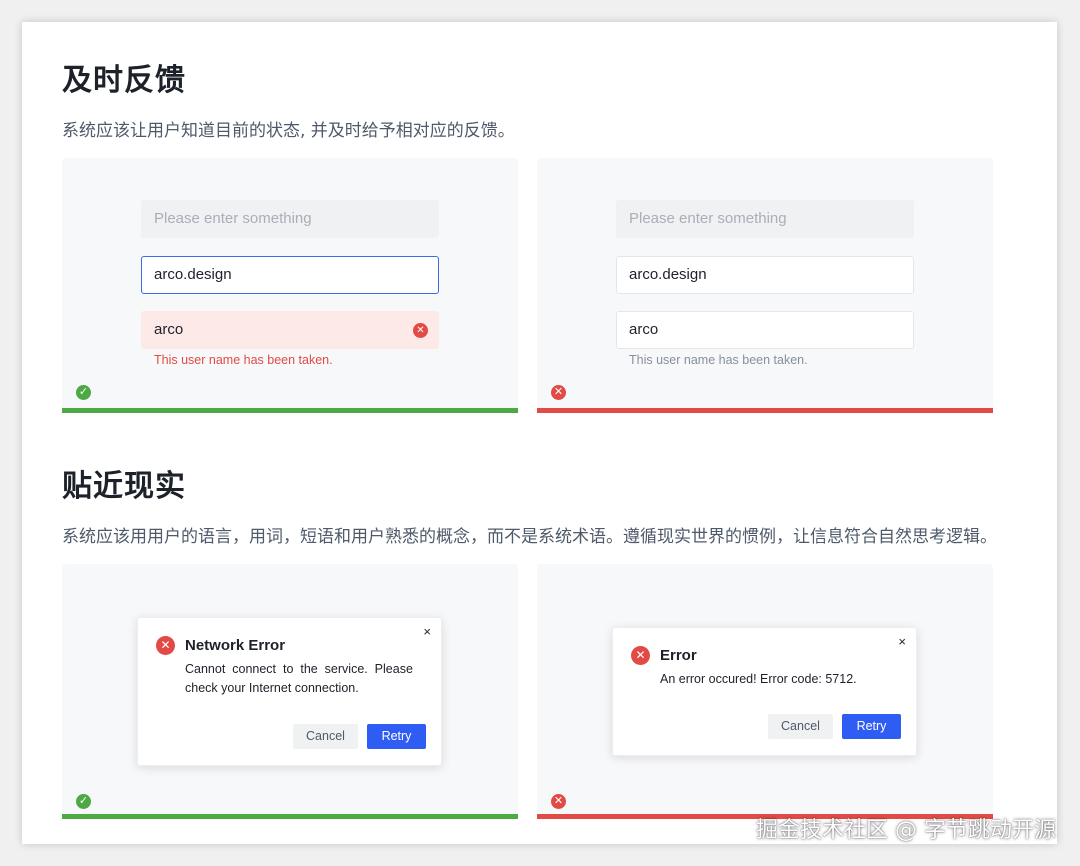  Describe the element at coordinates (243, 360) in the screenshot. I see `error-message: This user name has been taken.` at that location.